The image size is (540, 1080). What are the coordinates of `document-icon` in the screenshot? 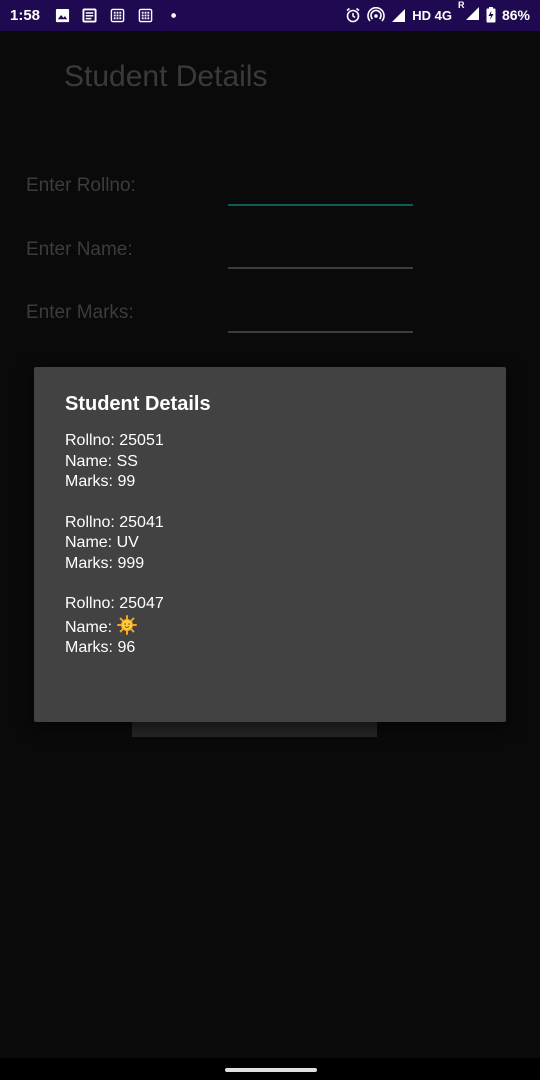 It's located at (89, 15).